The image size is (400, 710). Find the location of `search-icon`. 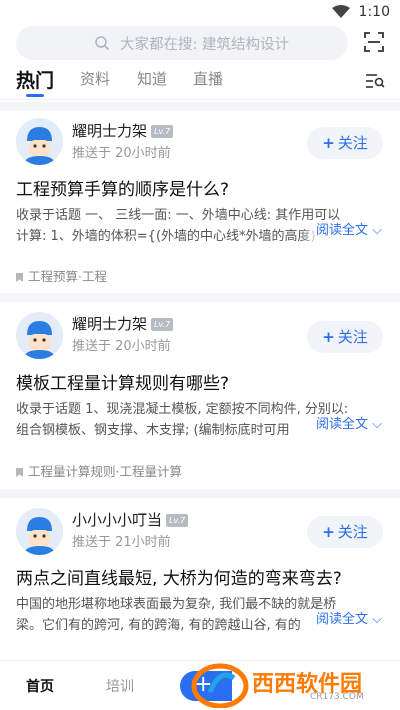

search-icon is located at coordinates (102, 43).